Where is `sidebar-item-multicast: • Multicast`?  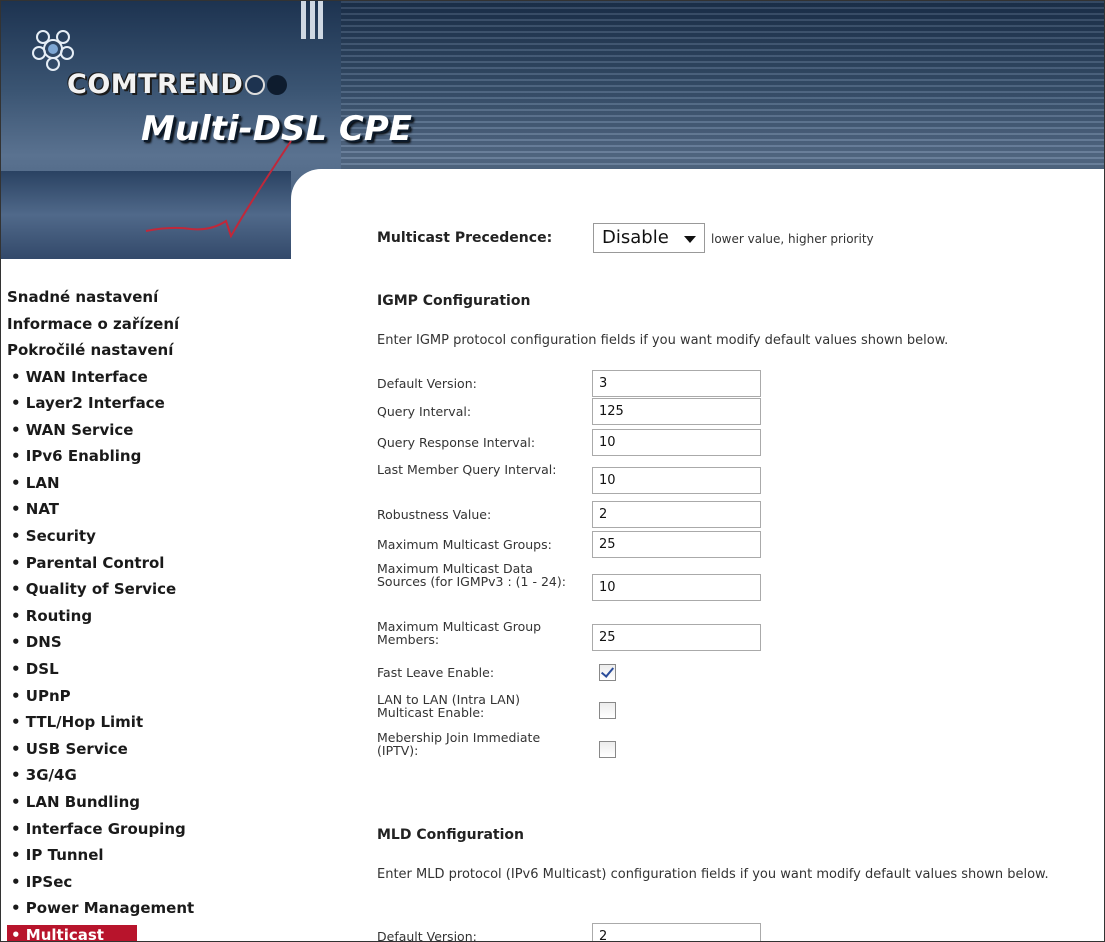
sidebar-item-multicast: • Multicast is located at coordinates (72, 932).